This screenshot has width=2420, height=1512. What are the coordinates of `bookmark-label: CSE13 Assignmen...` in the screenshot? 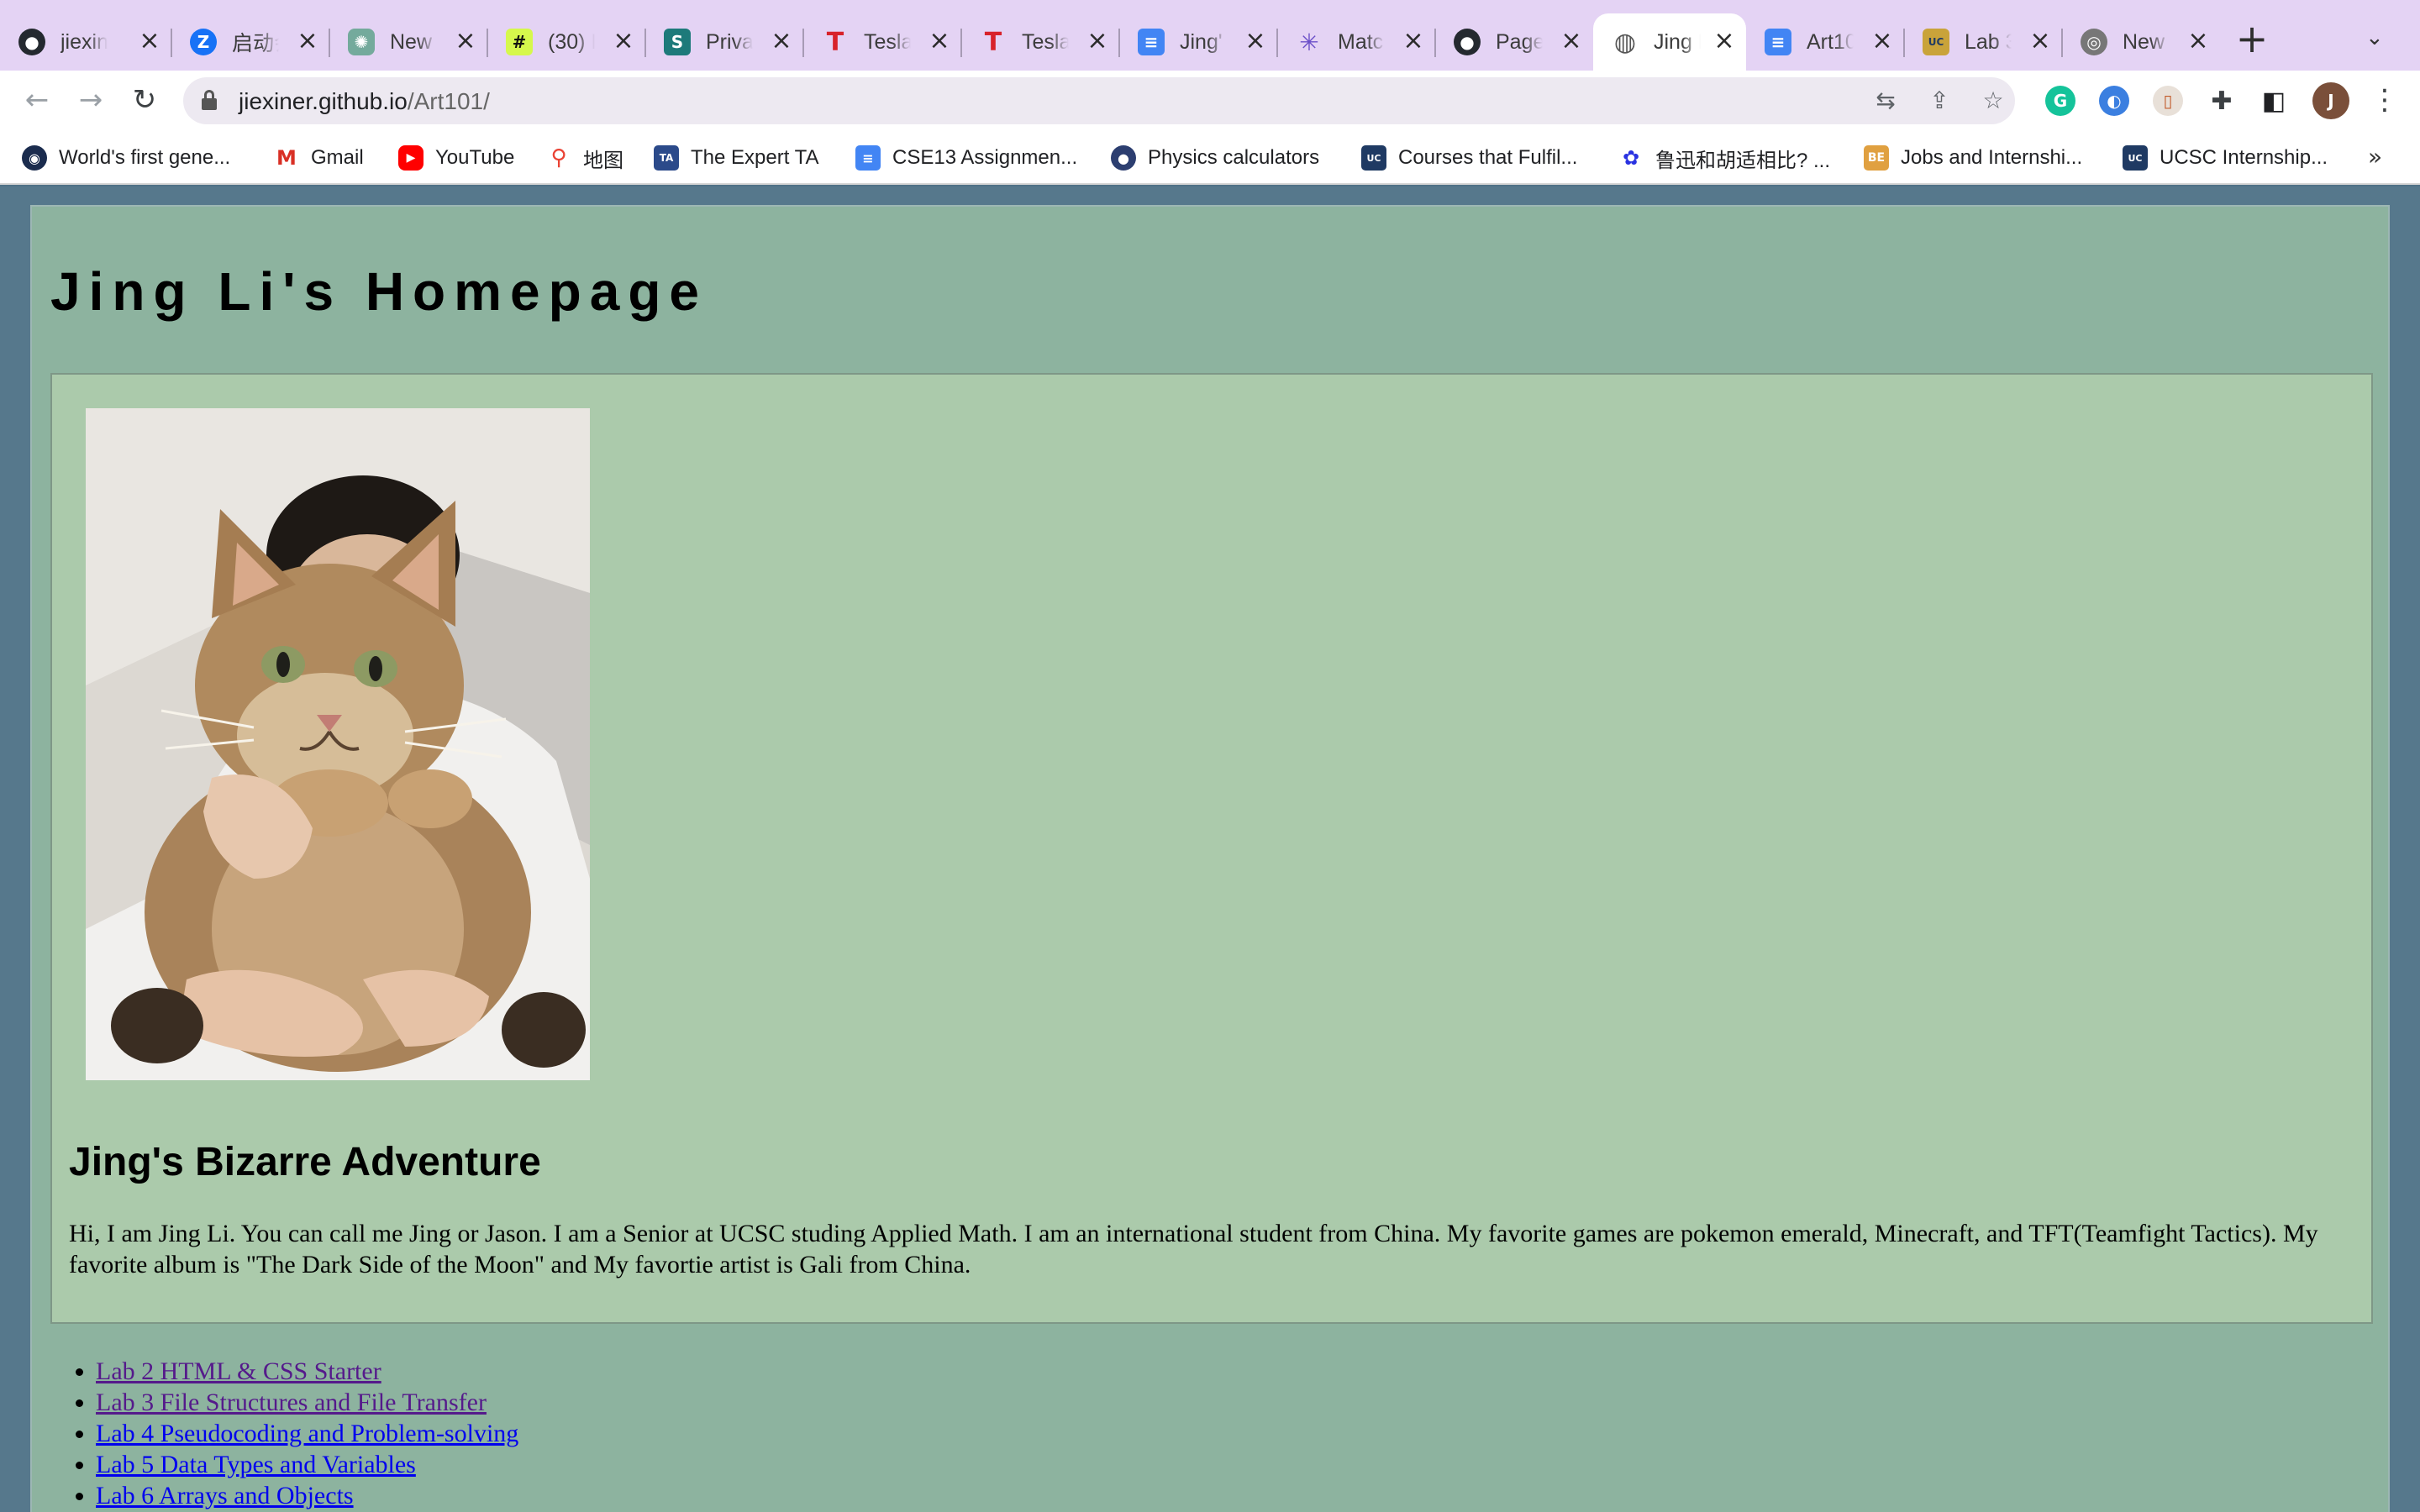 It's located at (985, 157).